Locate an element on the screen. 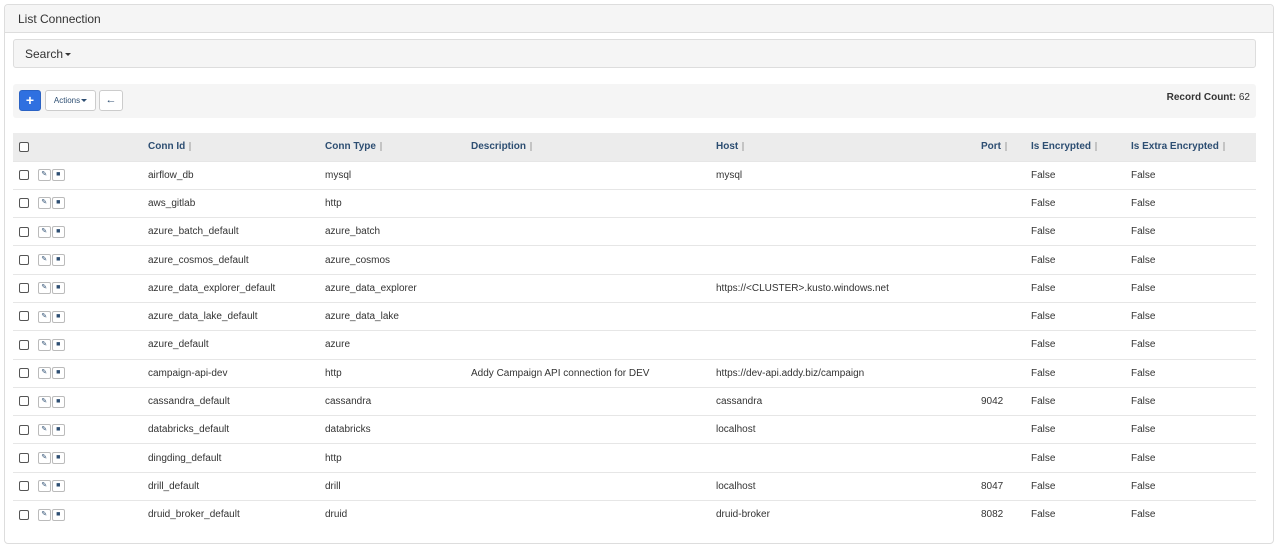 This screenshot has width=1280, height=544. actions-dropdown-button: Actions is located at coordinates (70, 100).